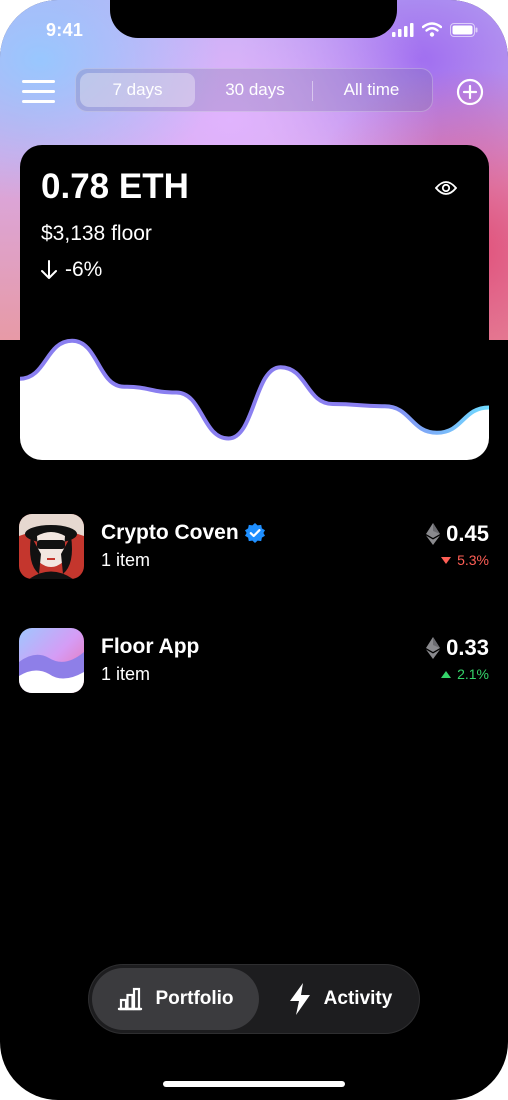  Describe the element at coordinates (358, 998) in the screenshot. I see `tab-activity-label: Activity` at that location.